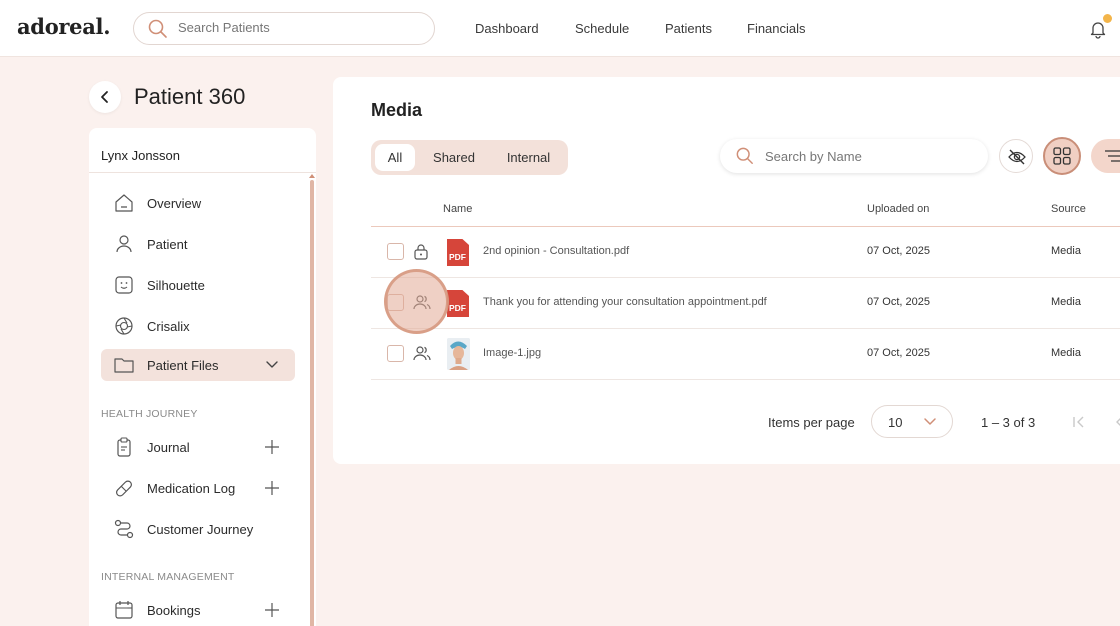  Describe the element at coordinates (912, 421) in the screenshot. I see `items-per-page-select: 10` at that location.